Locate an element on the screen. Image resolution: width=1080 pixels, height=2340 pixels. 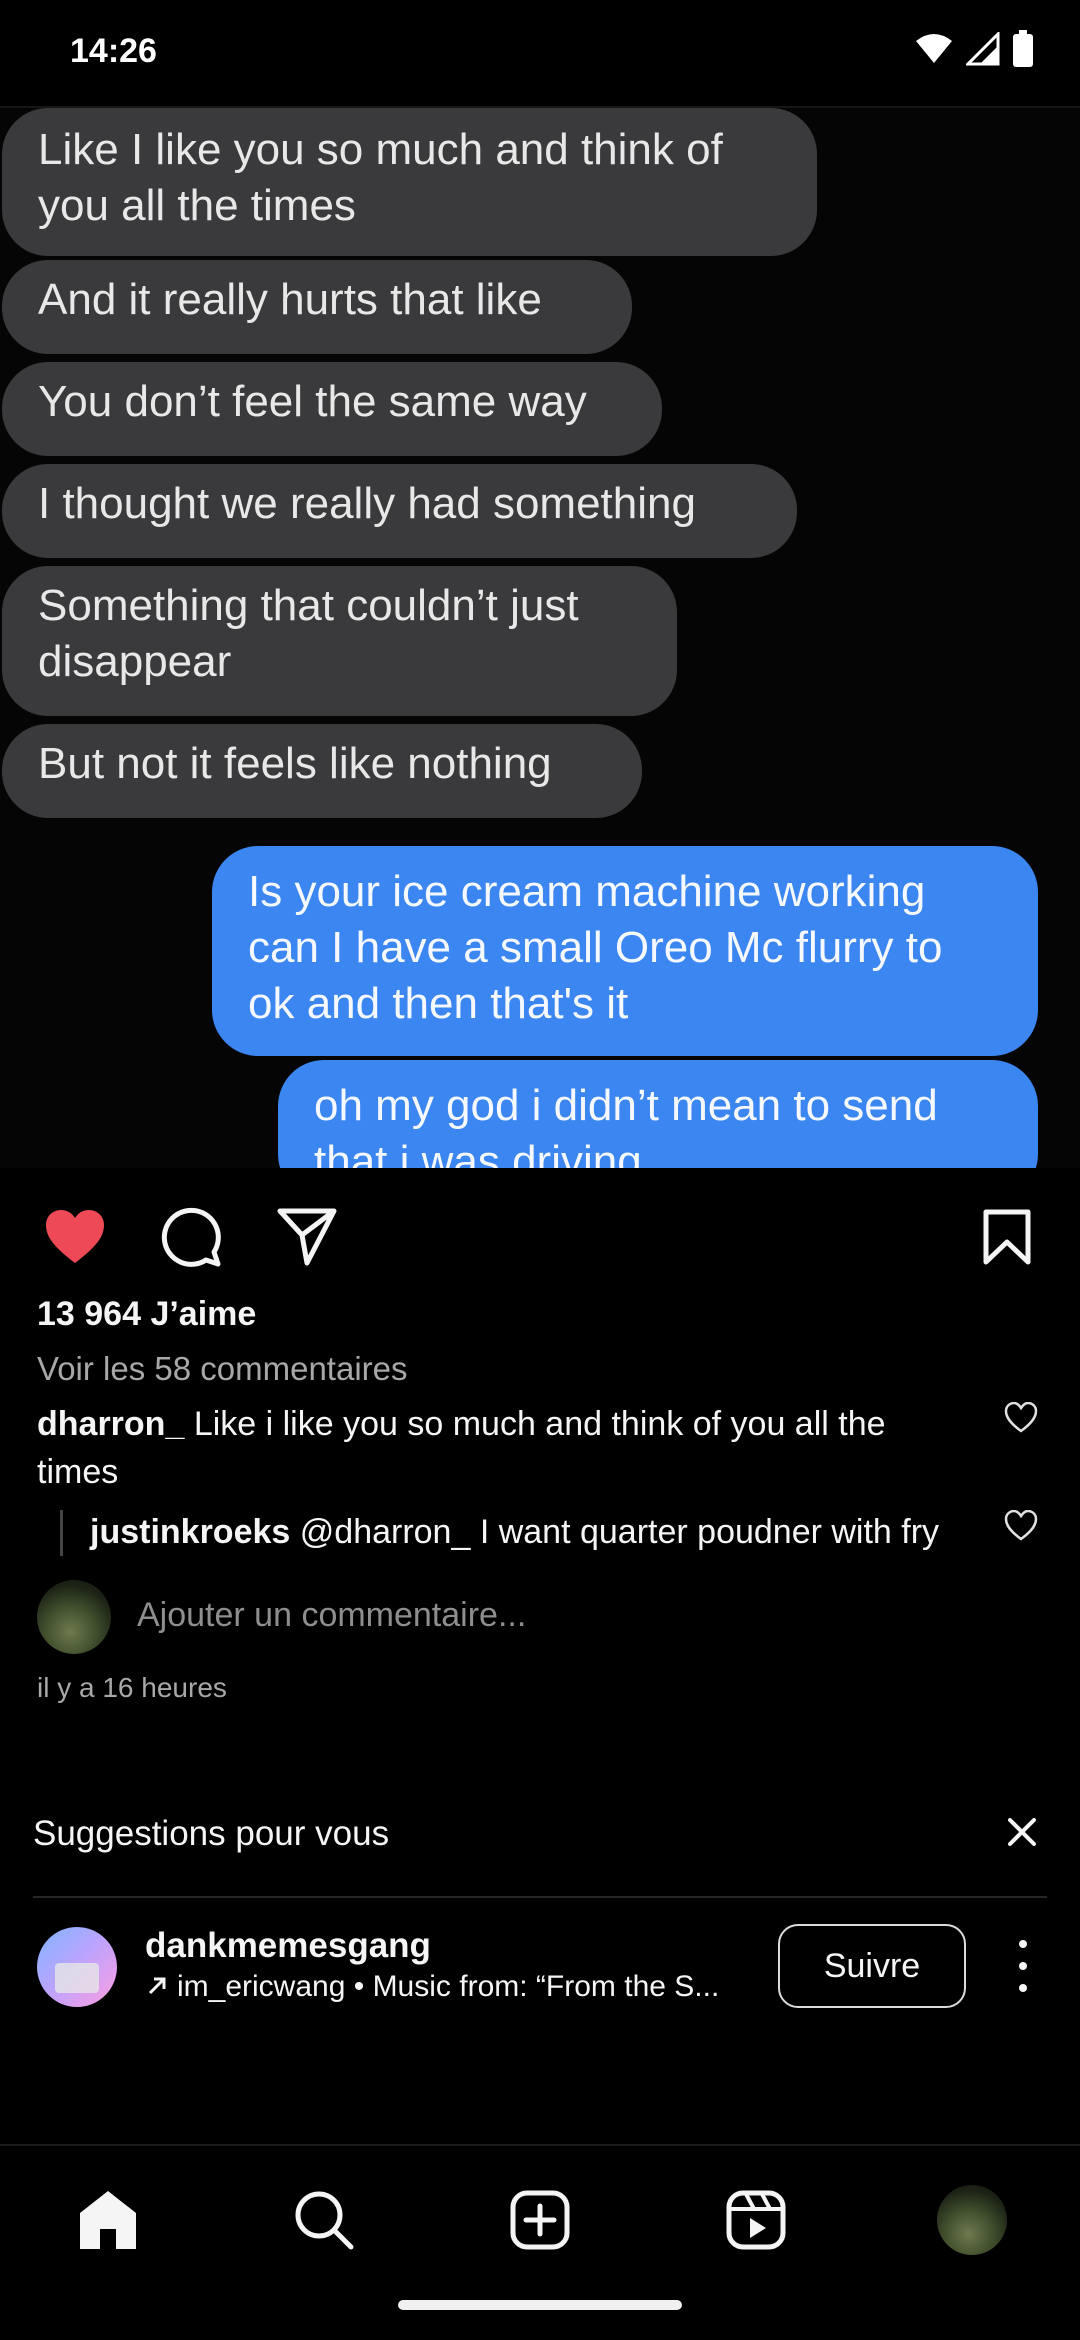
nav-search is located at coordinates (324, 2220).